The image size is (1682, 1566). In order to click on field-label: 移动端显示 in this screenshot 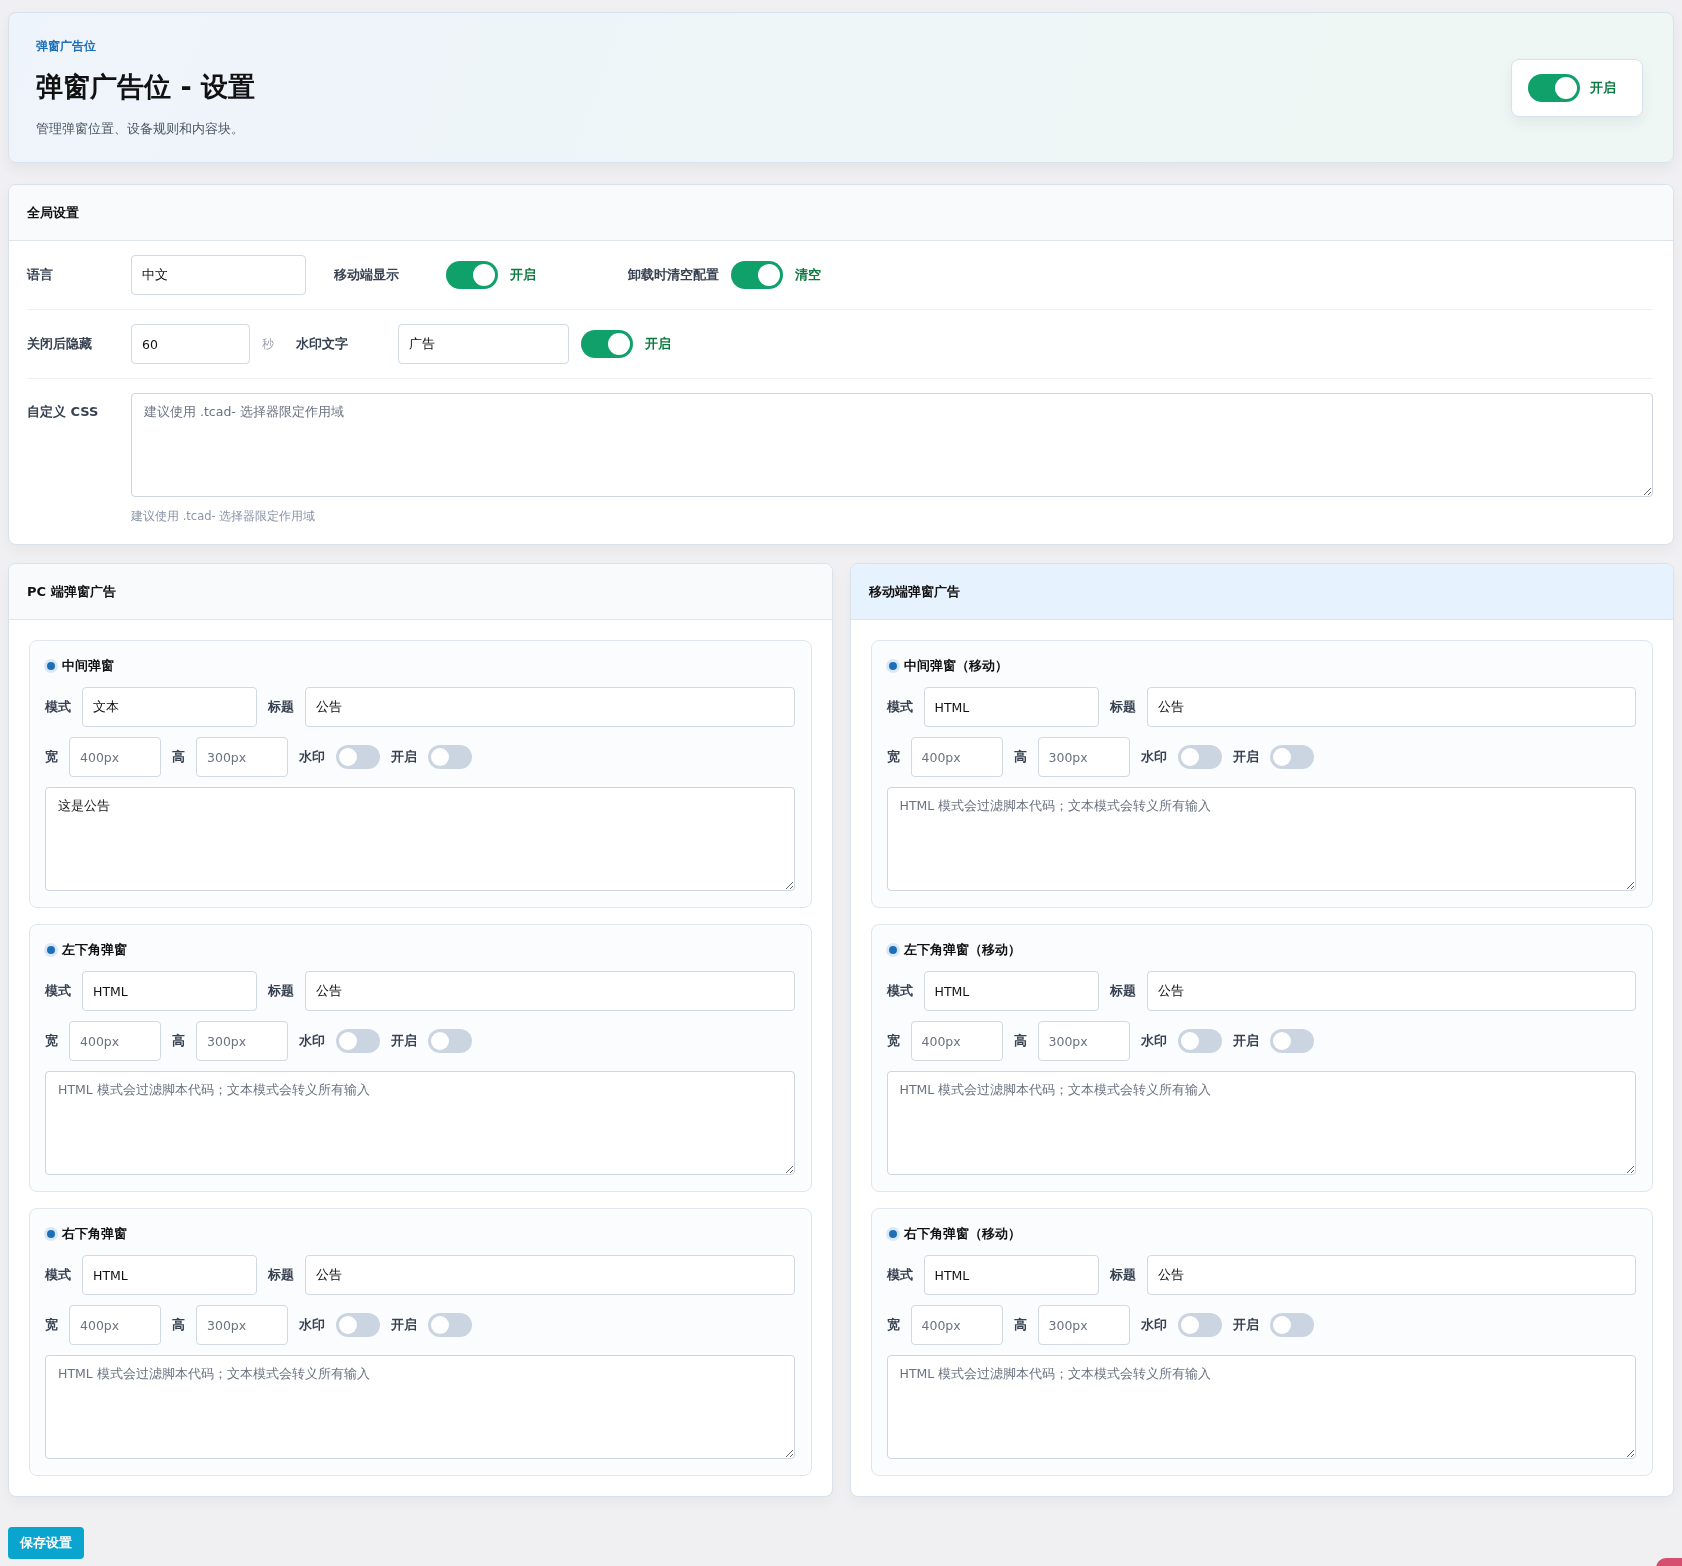, I will do `click(367, 275)`.